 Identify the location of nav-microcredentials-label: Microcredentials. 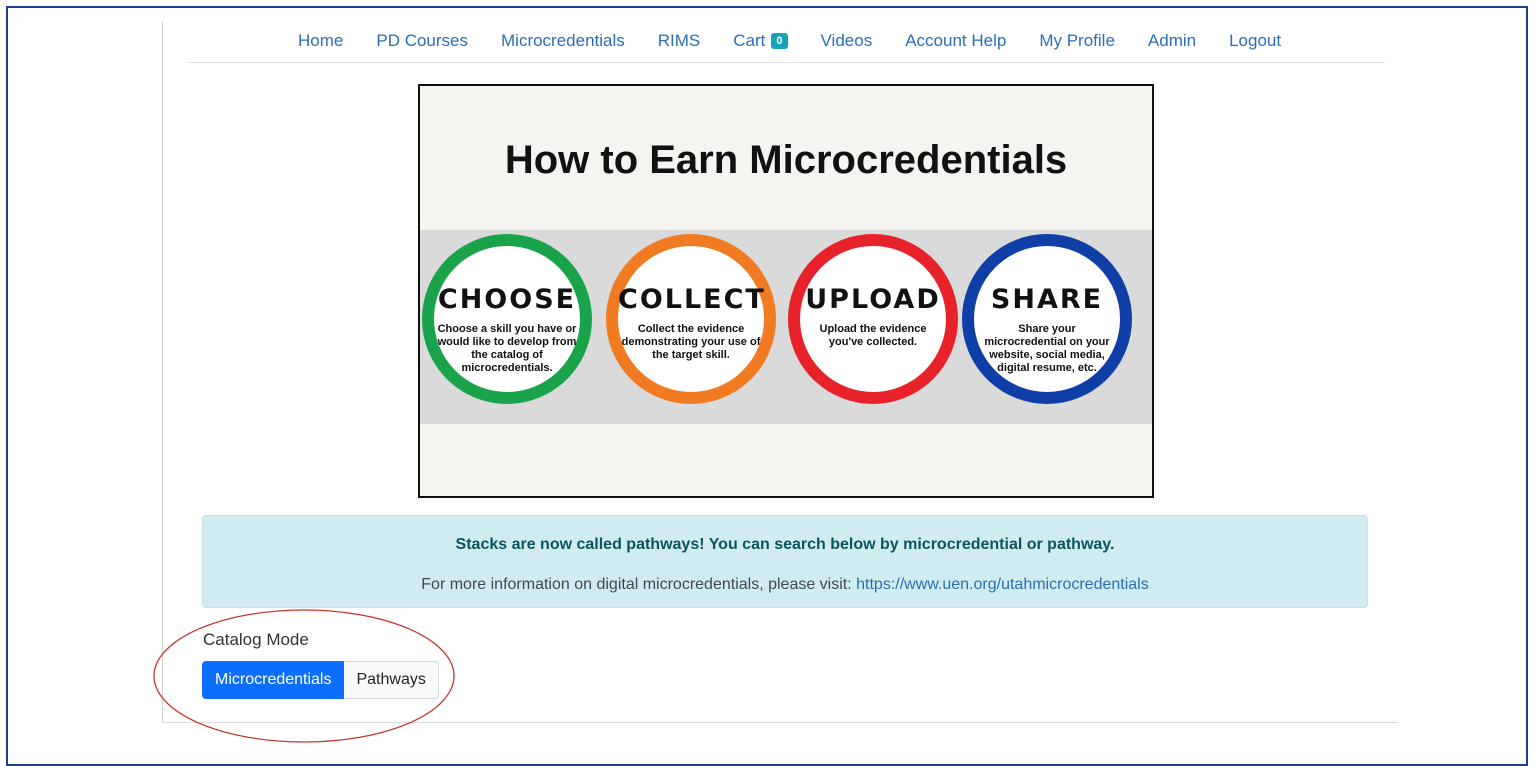
(563, 40).